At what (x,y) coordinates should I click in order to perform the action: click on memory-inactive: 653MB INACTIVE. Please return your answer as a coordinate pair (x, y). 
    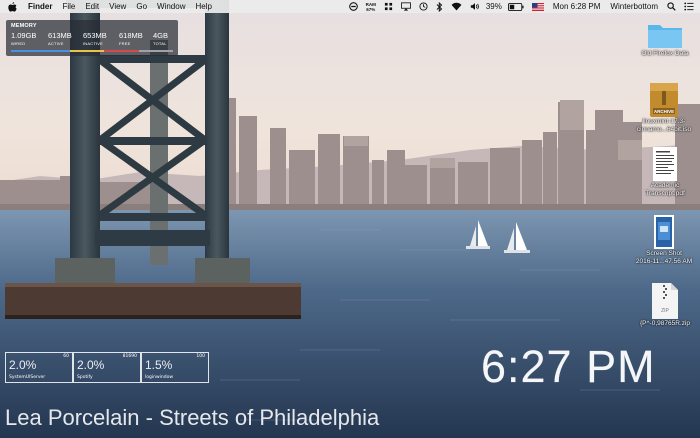
    Looking at the image, I should click on (95, 38).